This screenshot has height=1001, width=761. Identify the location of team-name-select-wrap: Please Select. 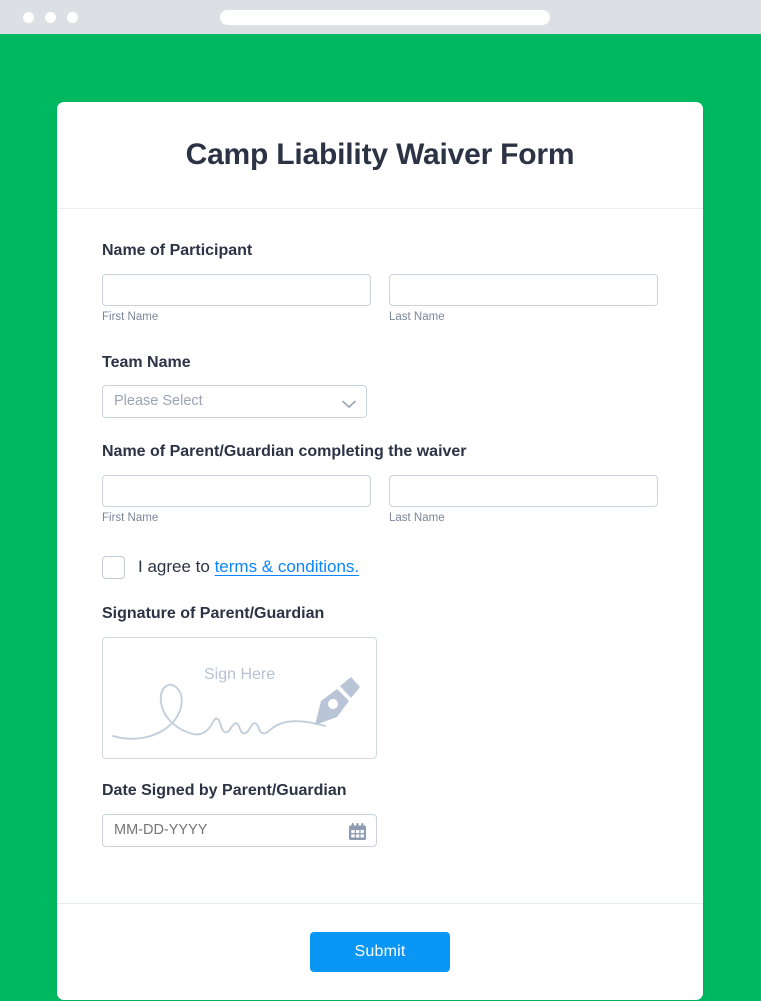
(234, 402).